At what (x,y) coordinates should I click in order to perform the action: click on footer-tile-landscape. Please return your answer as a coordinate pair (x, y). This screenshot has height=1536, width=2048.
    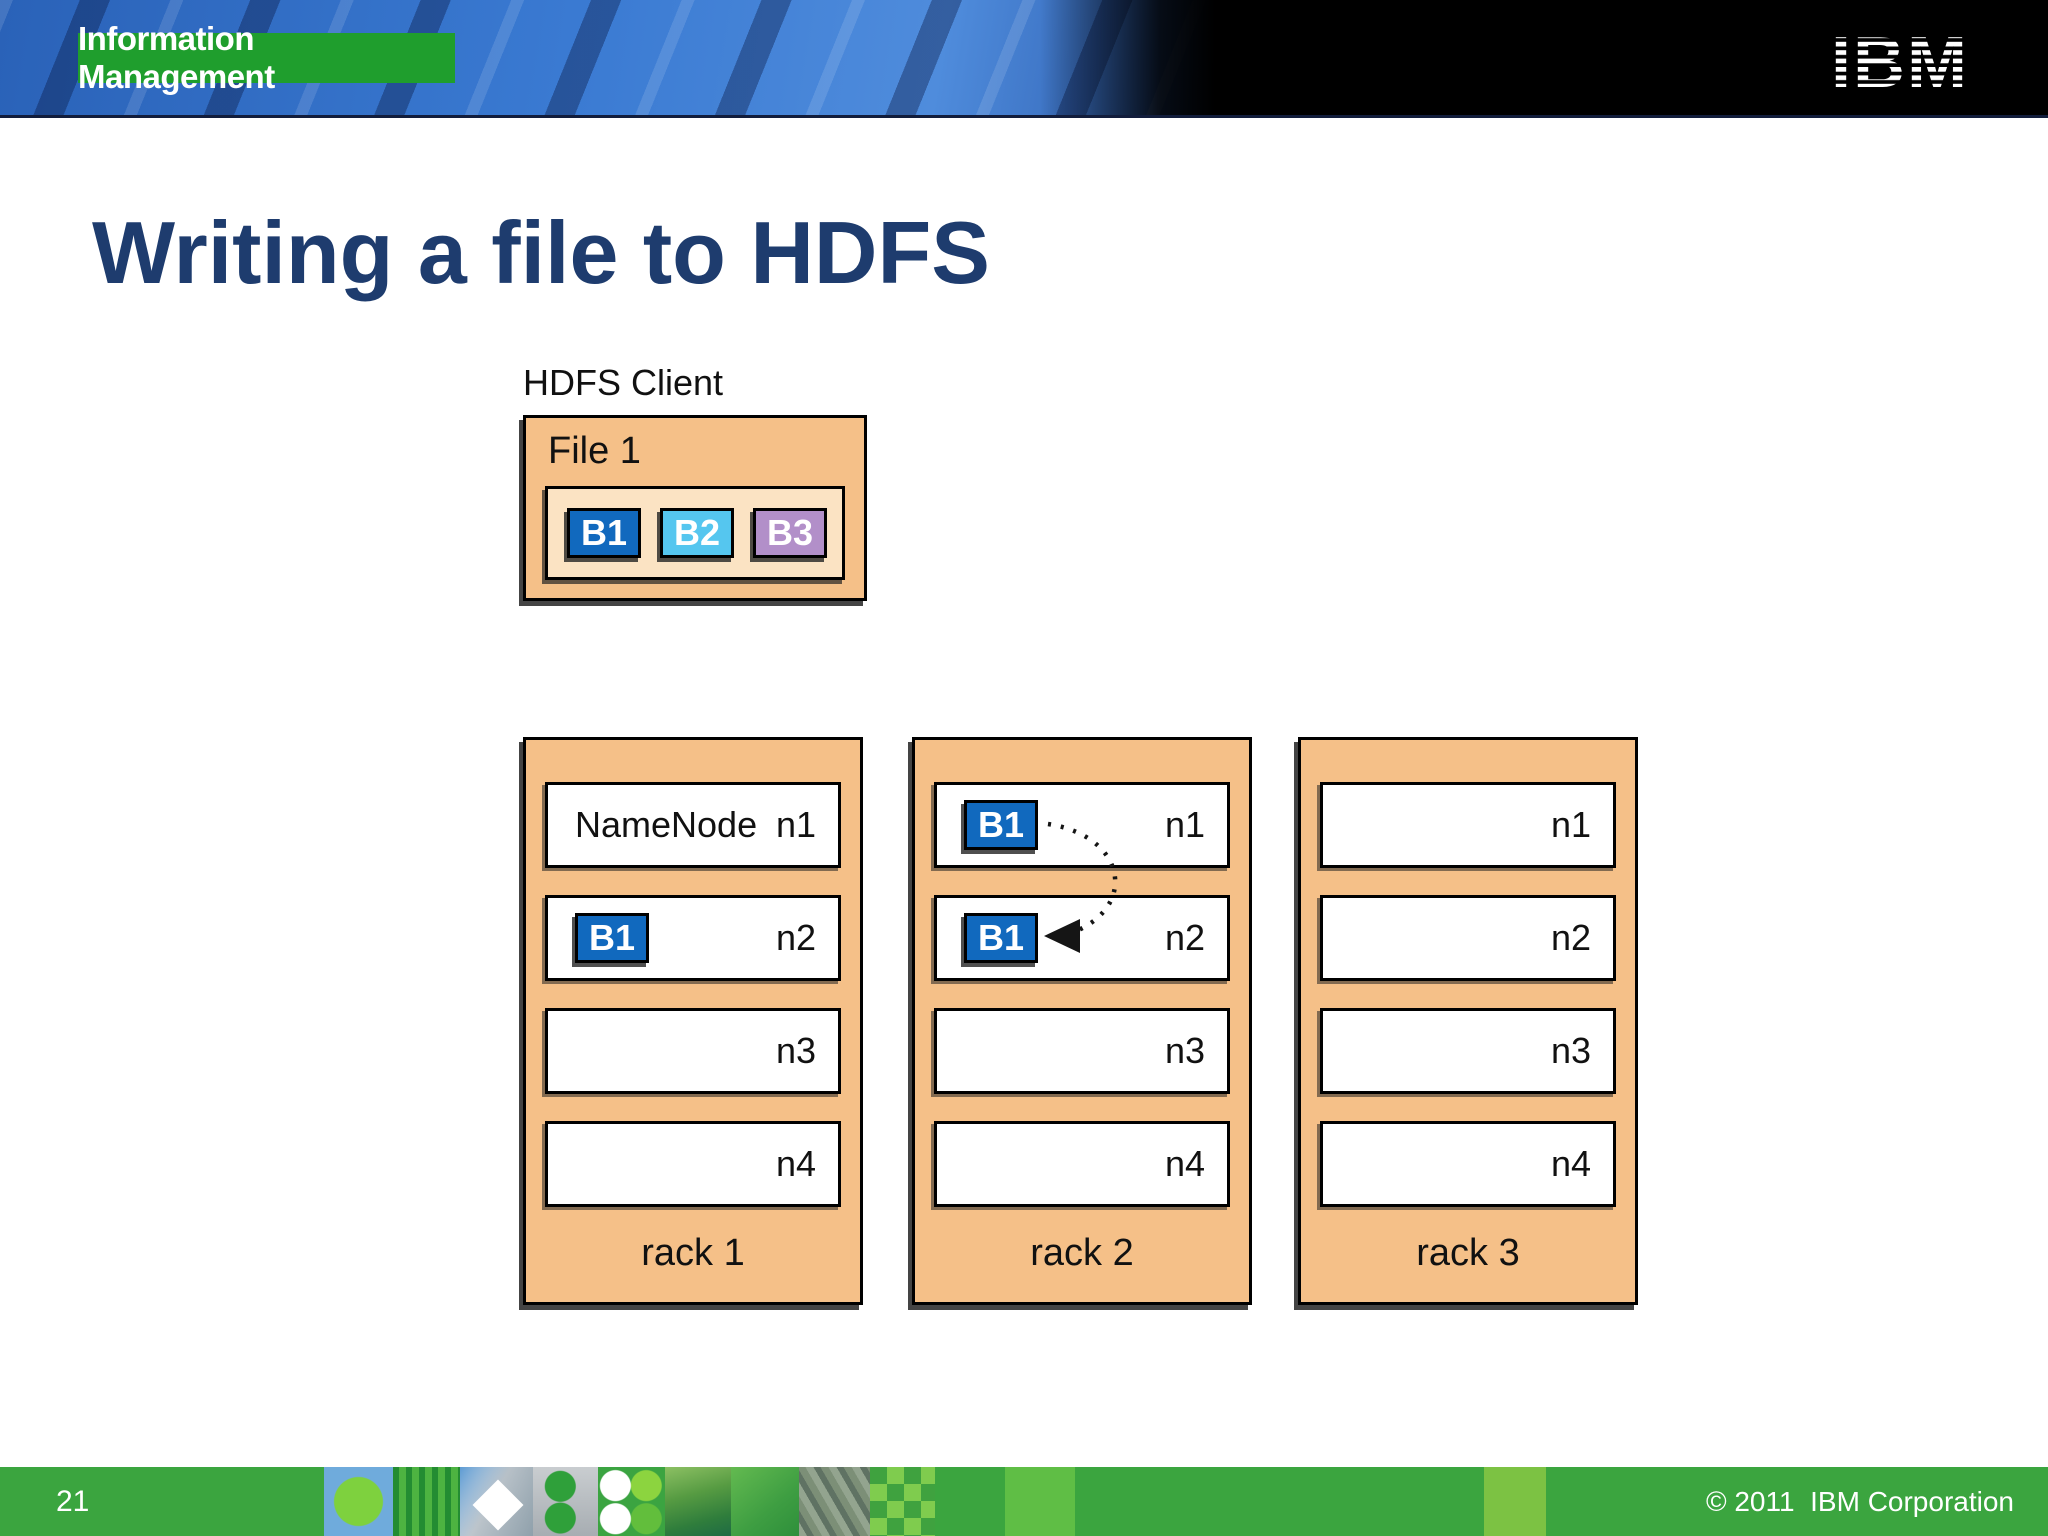
    Looking at the image, I should click on (698, 1501).